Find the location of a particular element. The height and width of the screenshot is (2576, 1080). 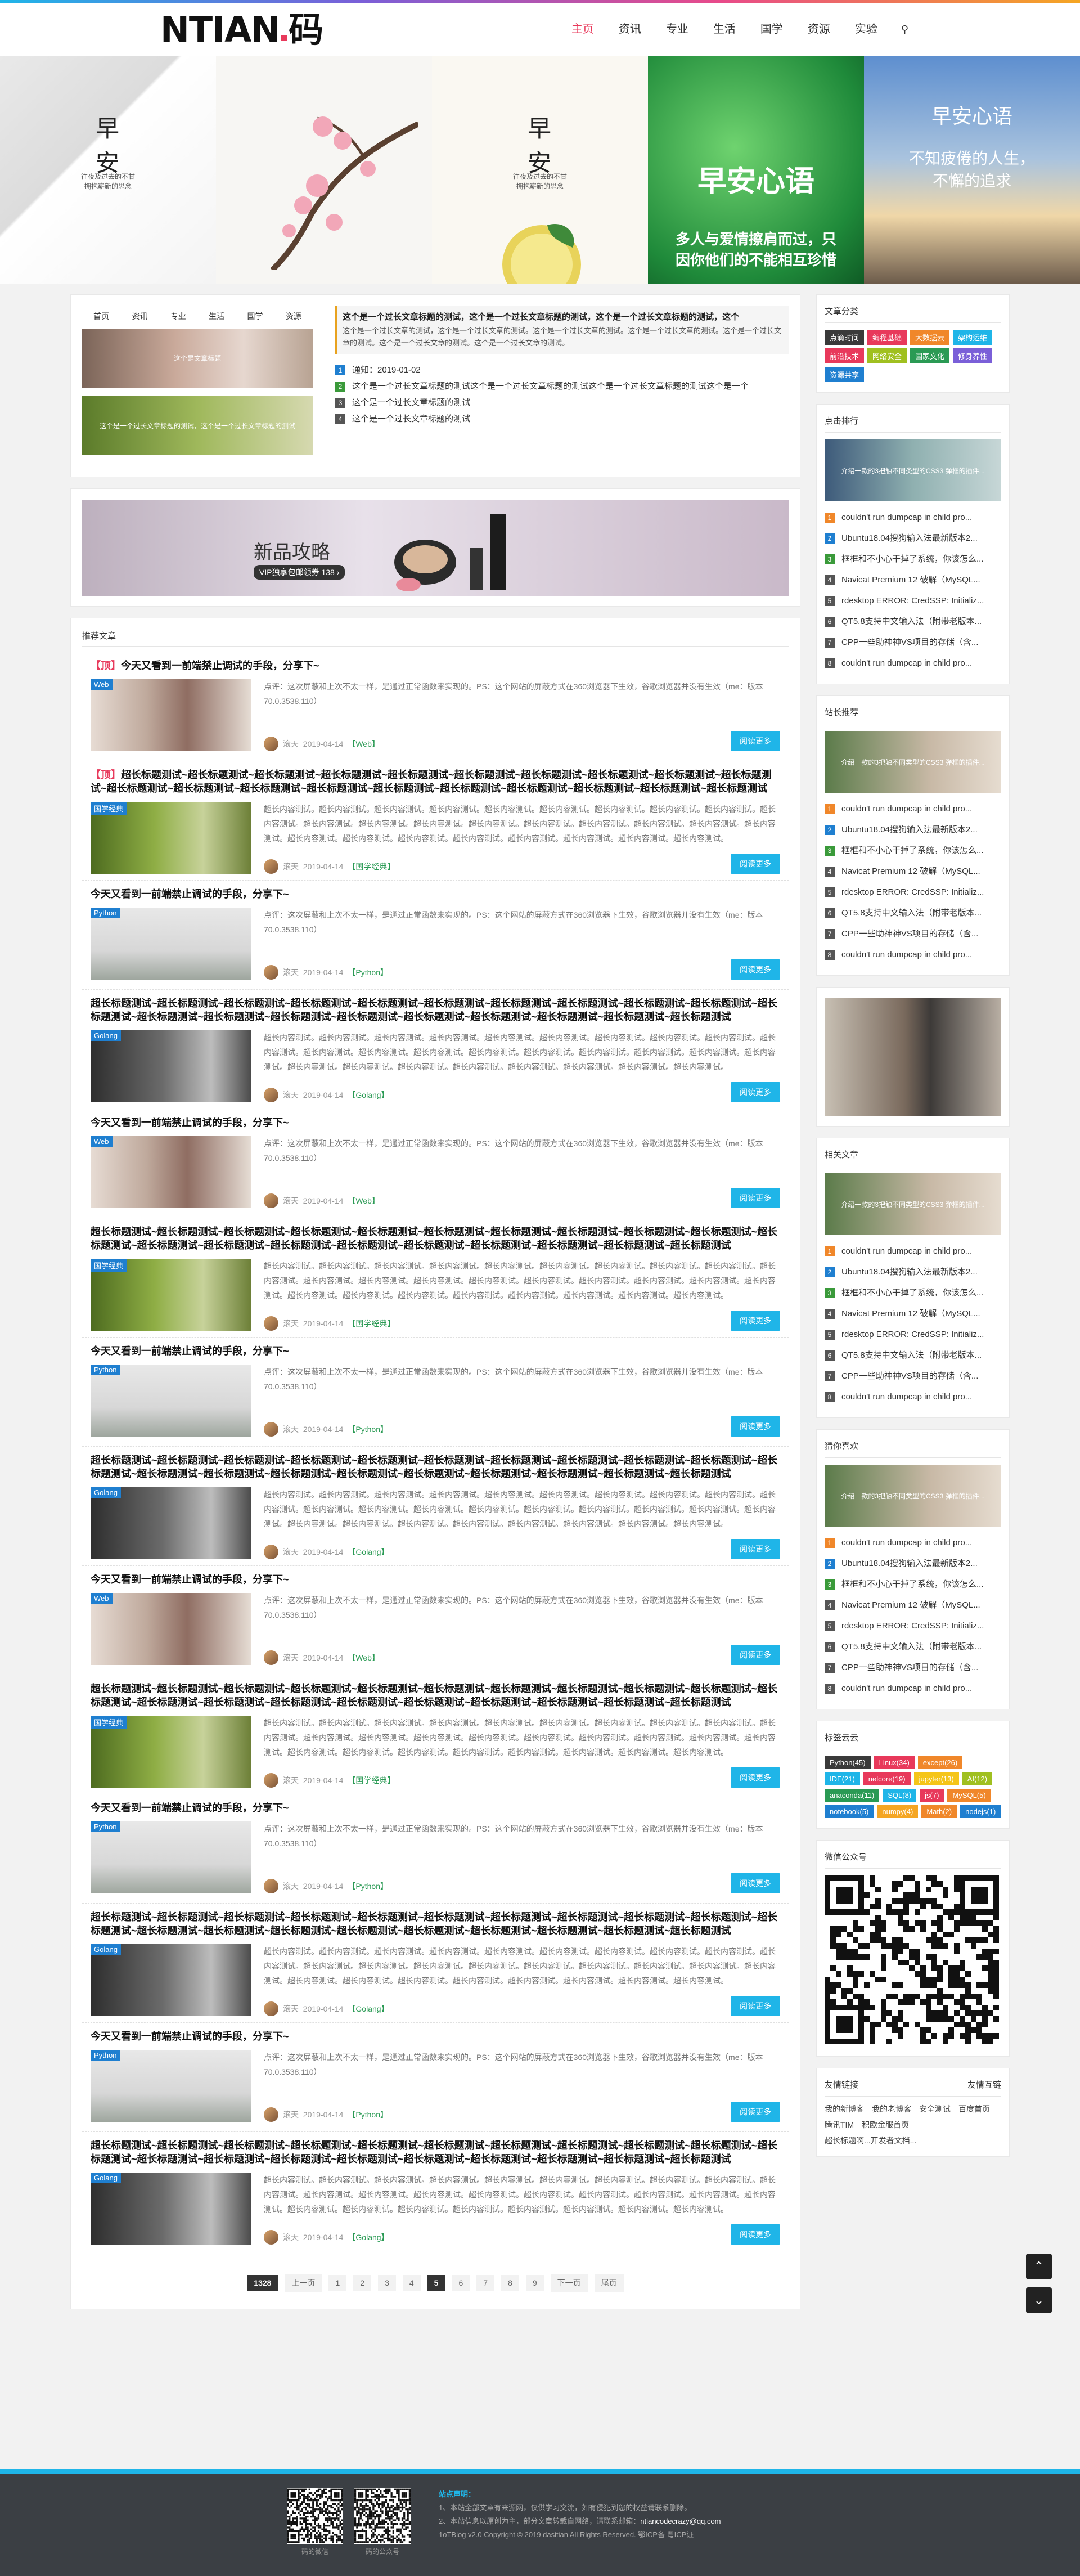

page-prev: 上一页 is located at coordinates (303, 2283).